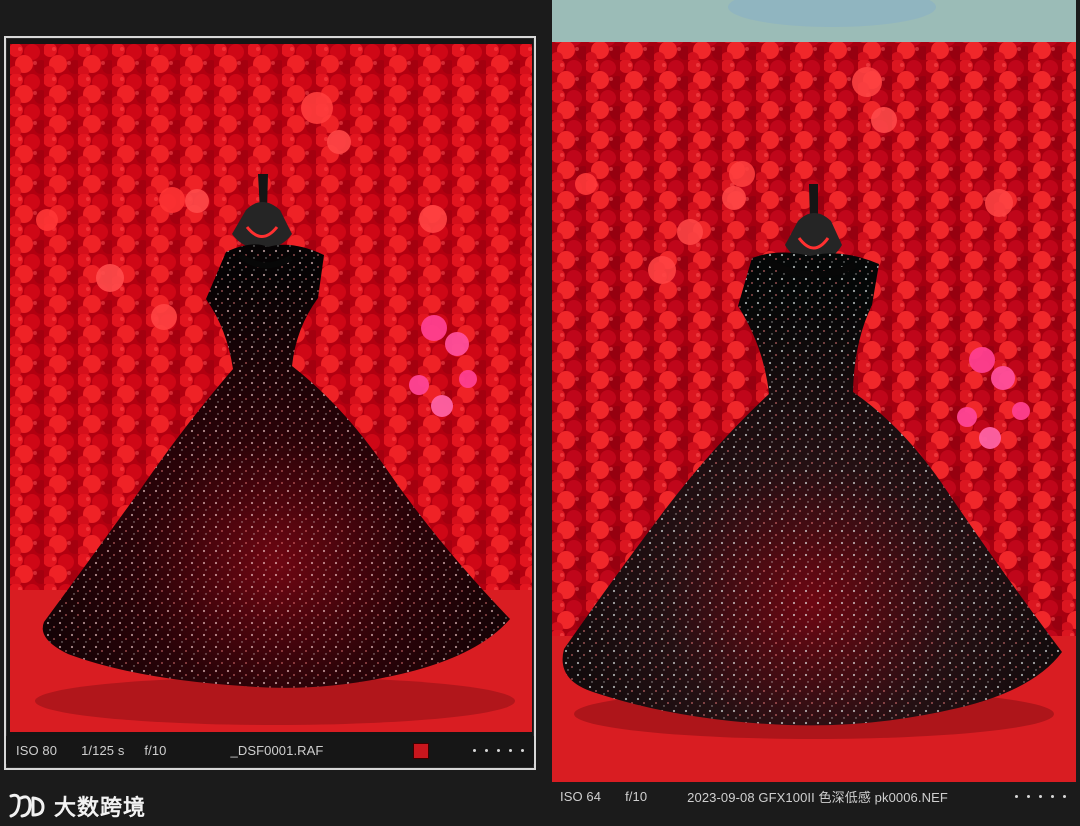 This screenshot has height=826, width=1080. What do you see at coordinates (277, 750) in the screenshot?
I see `left-filename: _DSF0001.RAF` at bounding box center [277, 750].